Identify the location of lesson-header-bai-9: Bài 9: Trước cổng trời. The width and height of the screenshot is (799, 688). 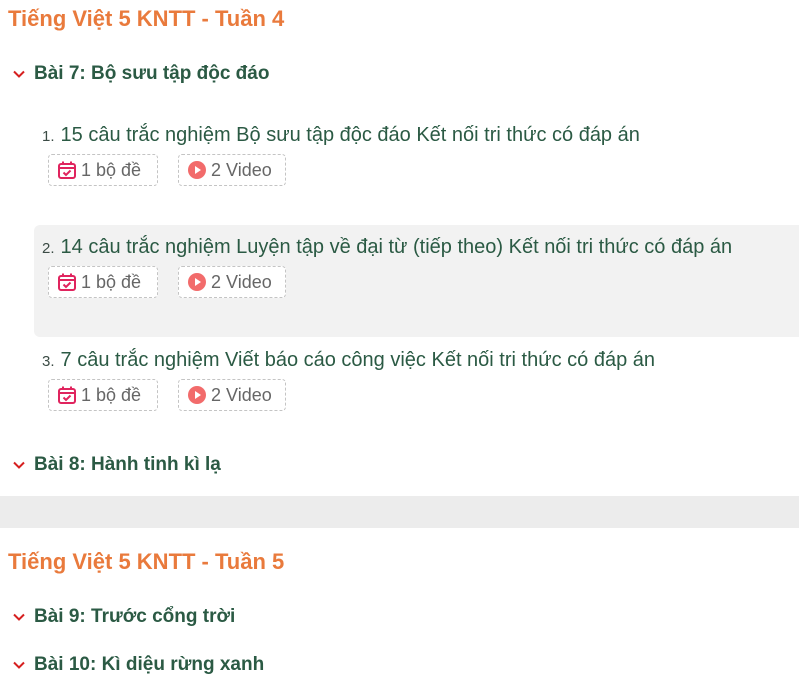
(123, 617).